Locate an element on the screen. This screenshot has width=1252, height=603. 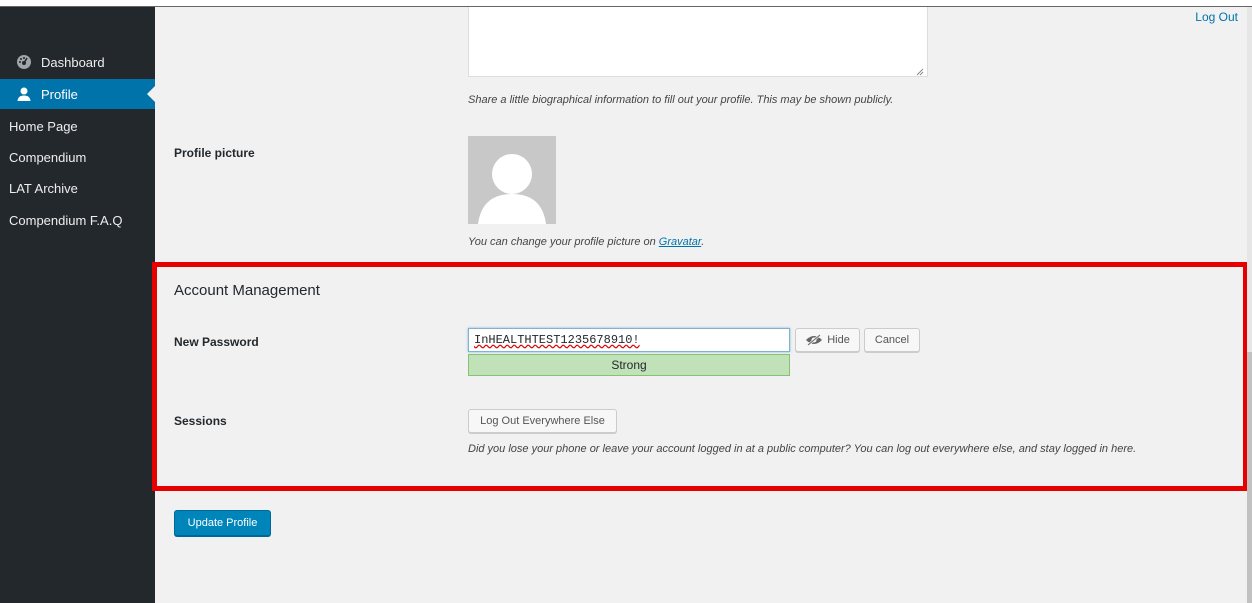
sidebar-item-label: Compendium is located at coordinates (48, 157).